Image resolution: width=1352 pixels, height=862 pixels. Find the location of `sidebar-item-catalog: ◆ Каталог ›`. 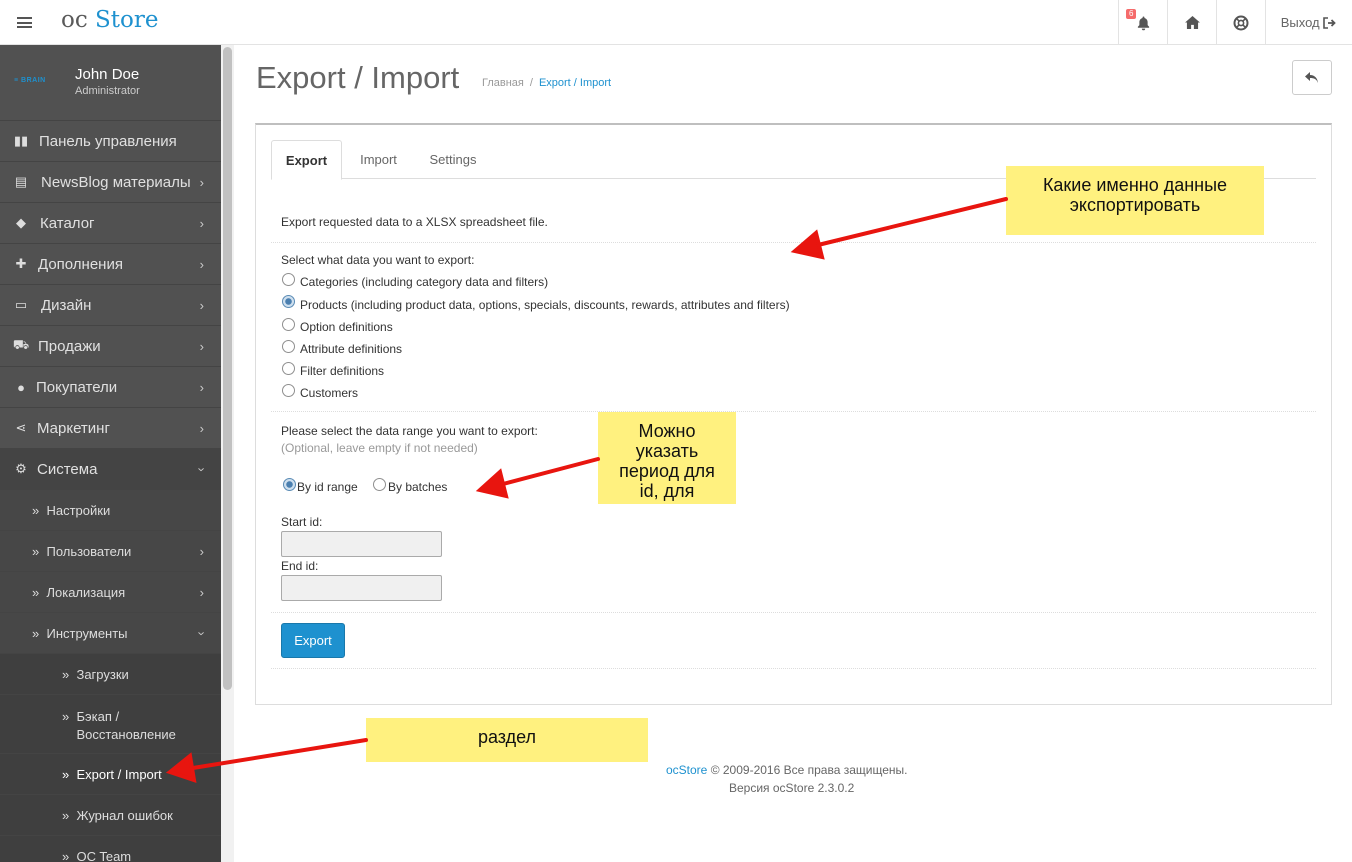

sidebar-item-catalog: ◆ Каталог › is located at coordinates (110, 223).